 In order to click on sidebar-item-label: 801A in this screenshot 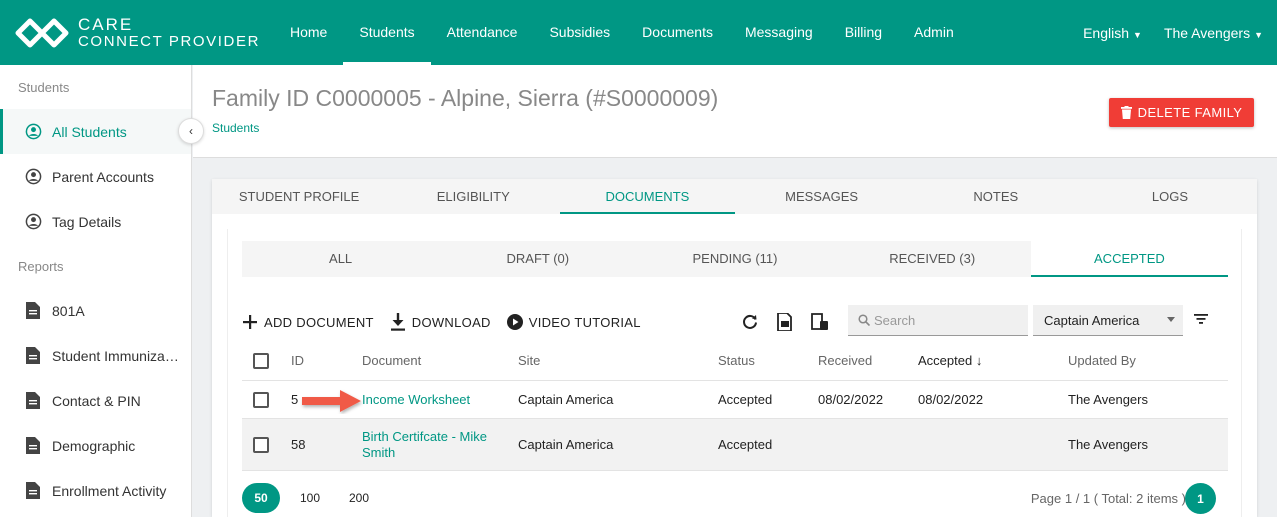, I will do `click(68, 310)`.